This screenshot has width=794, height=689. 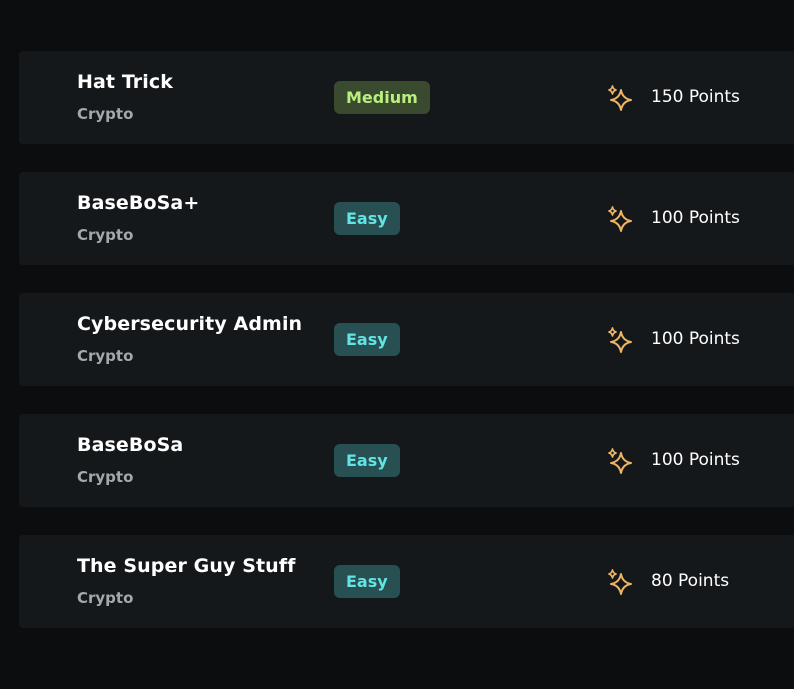 I want to click on challenge-title: BaseBoSa, so click(x=130, y=445).